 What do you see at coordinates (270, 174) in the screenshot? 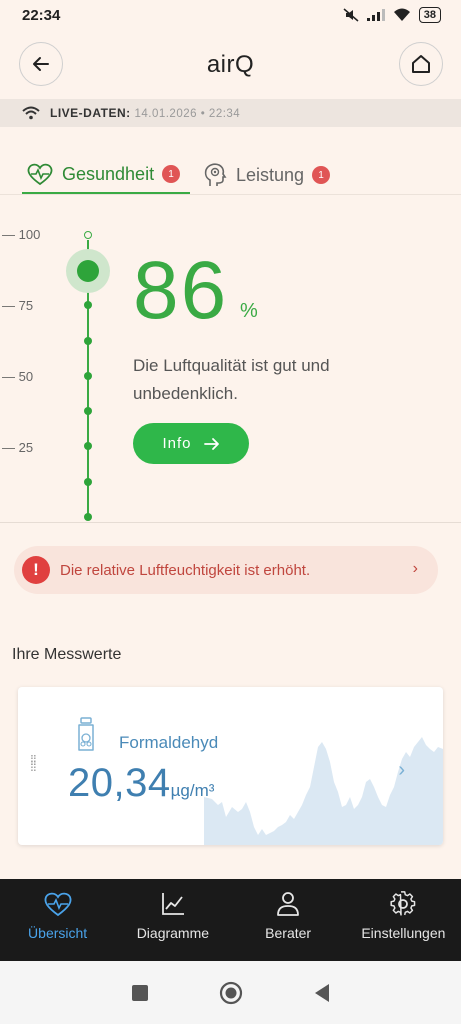
I see `tab-label: Leistung` at bounding box center [270, 174].